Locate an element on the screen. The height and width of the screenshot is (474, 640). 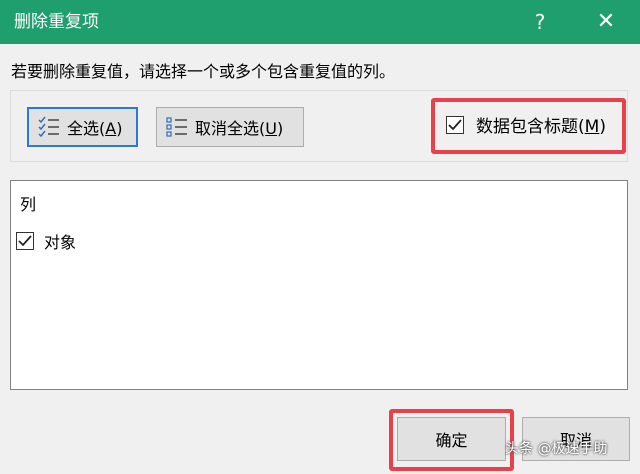
title-bar: 删除重复项 ? ✕ is located at coordinates (320, 22).